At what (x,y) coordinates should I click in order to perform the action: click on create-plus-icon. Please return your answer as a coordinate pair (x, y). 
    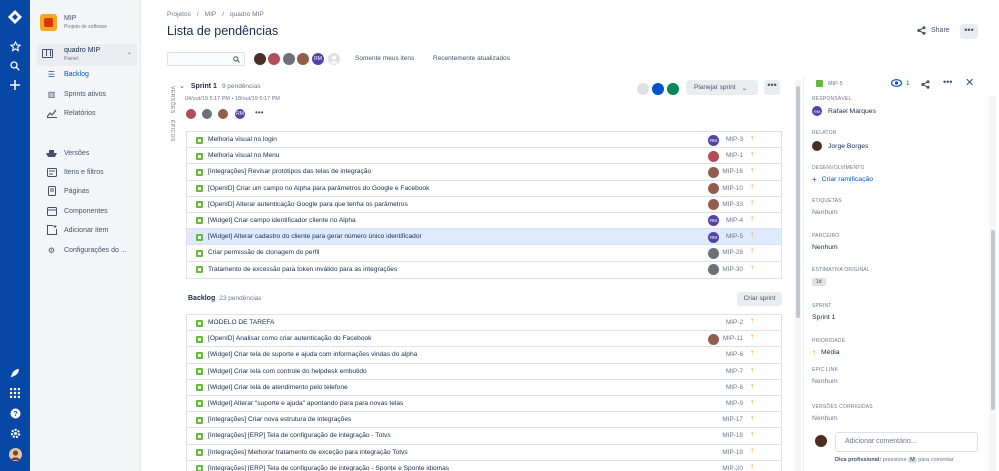
    Looking at the image, I should click on (15, 85).